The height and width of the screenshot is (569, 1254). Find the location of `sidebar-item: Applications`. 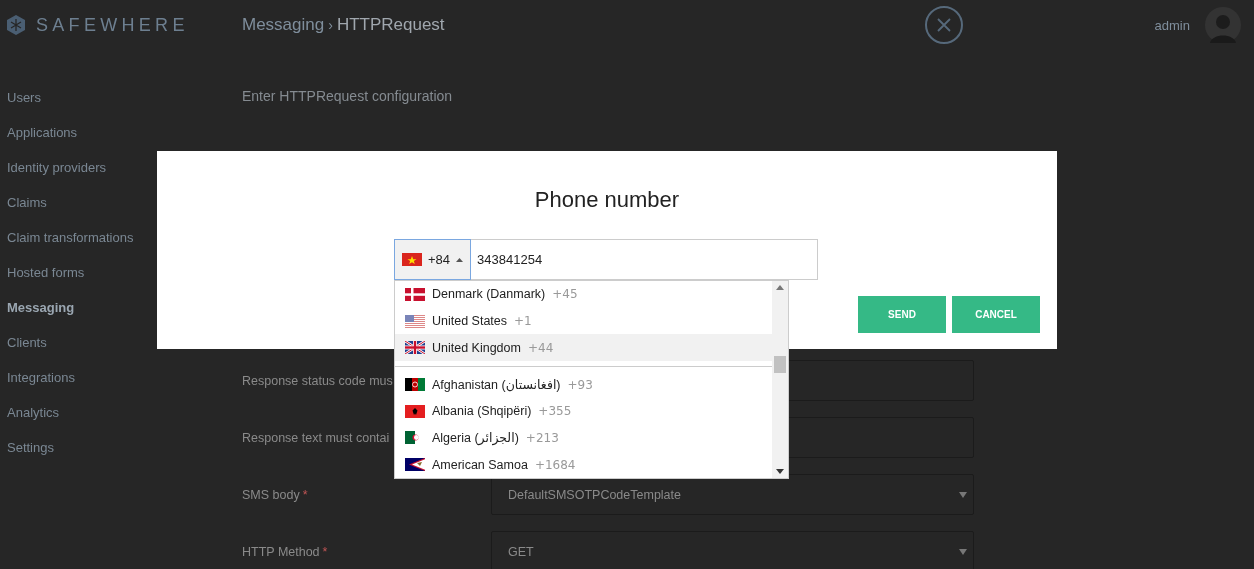

sidebar-item: Applications is located at coordinates (42, 132).